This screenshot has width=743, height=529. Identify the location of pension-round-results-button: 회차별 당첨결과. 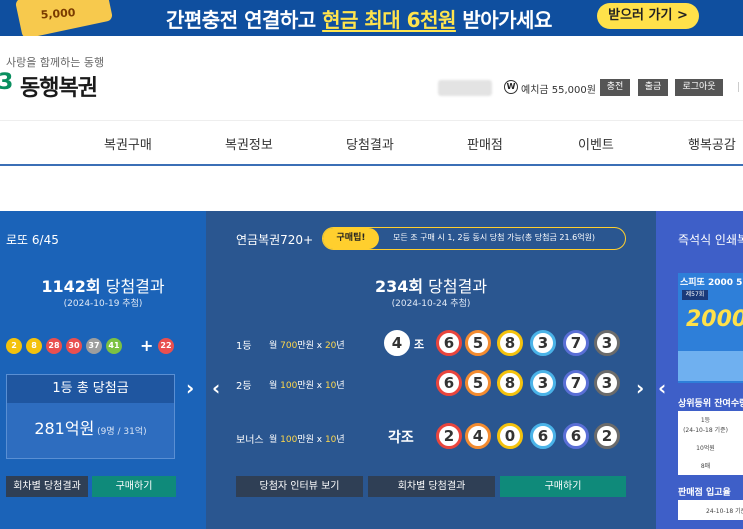
(431, 486).